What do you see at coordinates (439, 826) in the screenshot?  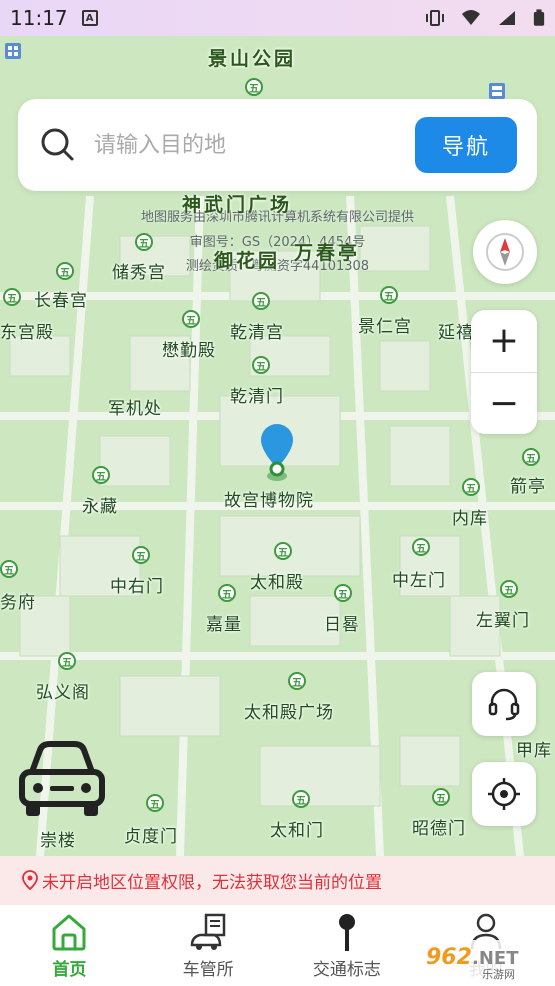 I see `poi-label: 昭德门` at bounding box center [439, 826].